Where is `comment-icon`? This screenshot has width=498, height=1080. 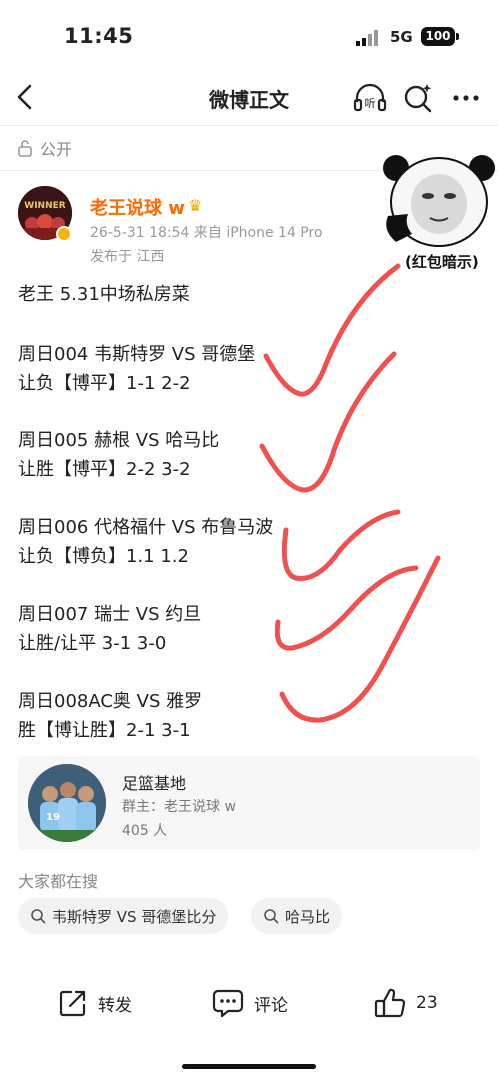 comment-icon is located at coordinates (228, 1003).